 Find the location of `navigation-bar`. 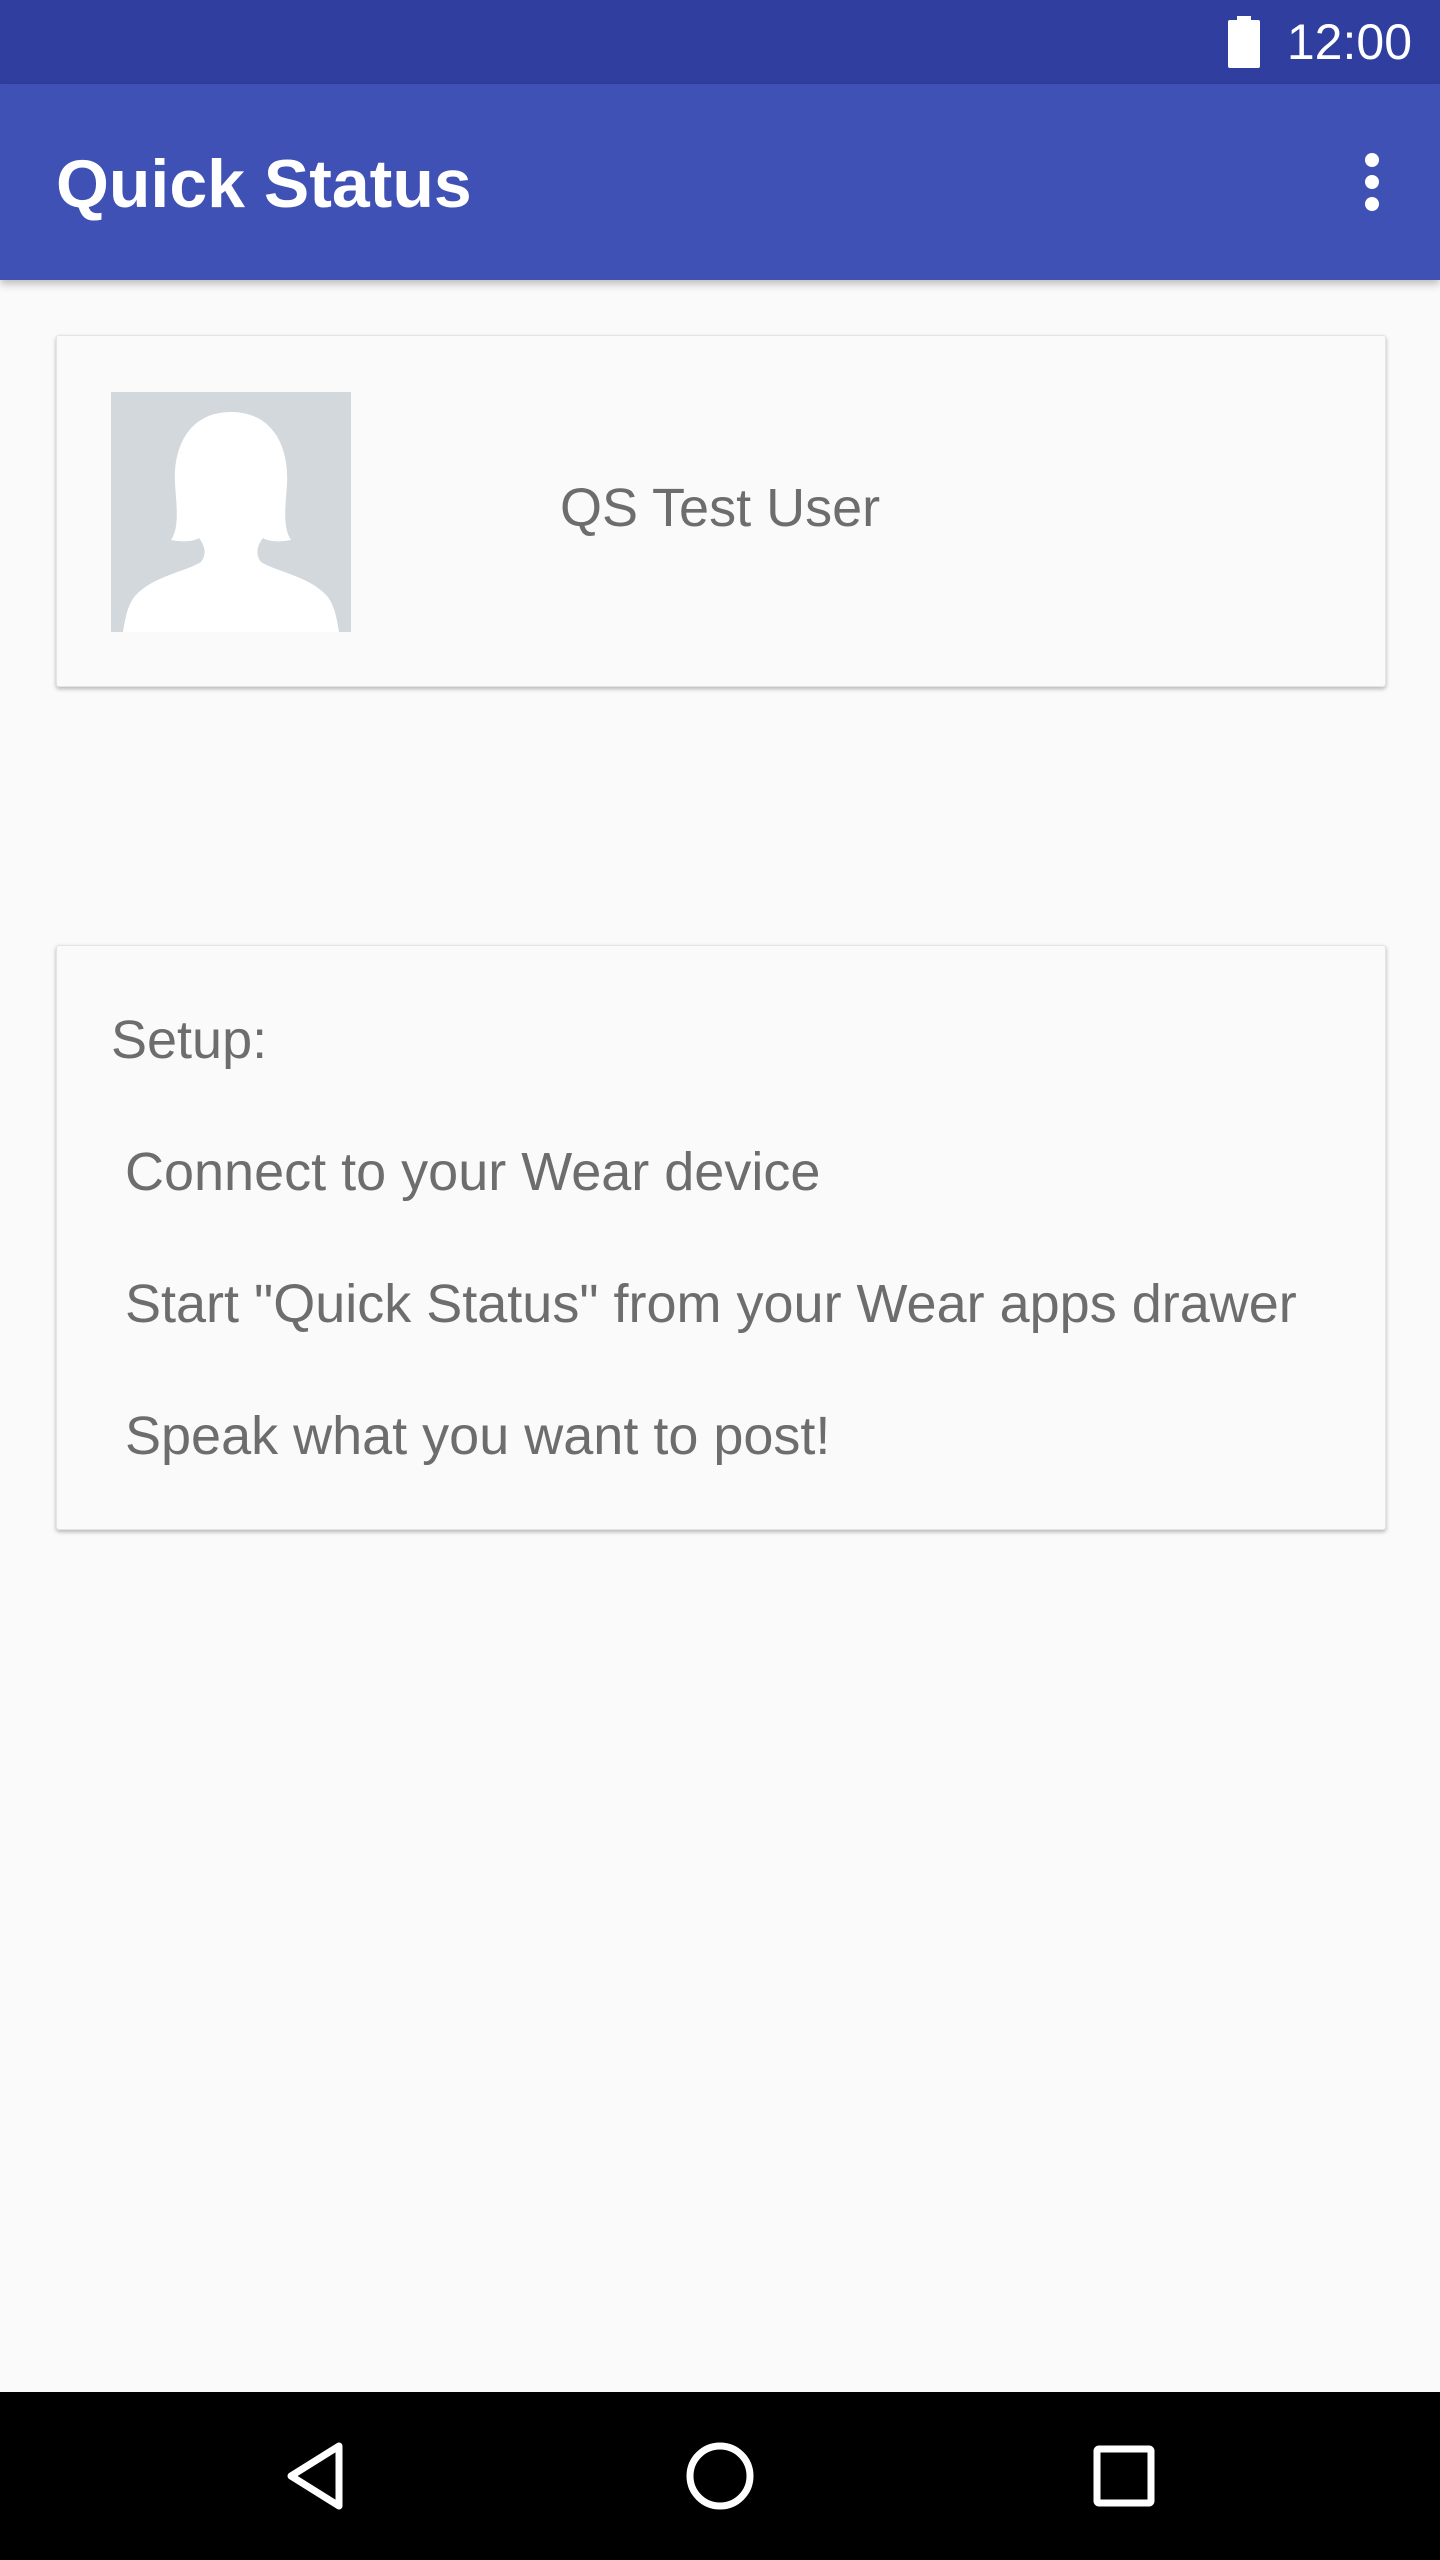

navigation-bar is located at coordinates (720, 2476).